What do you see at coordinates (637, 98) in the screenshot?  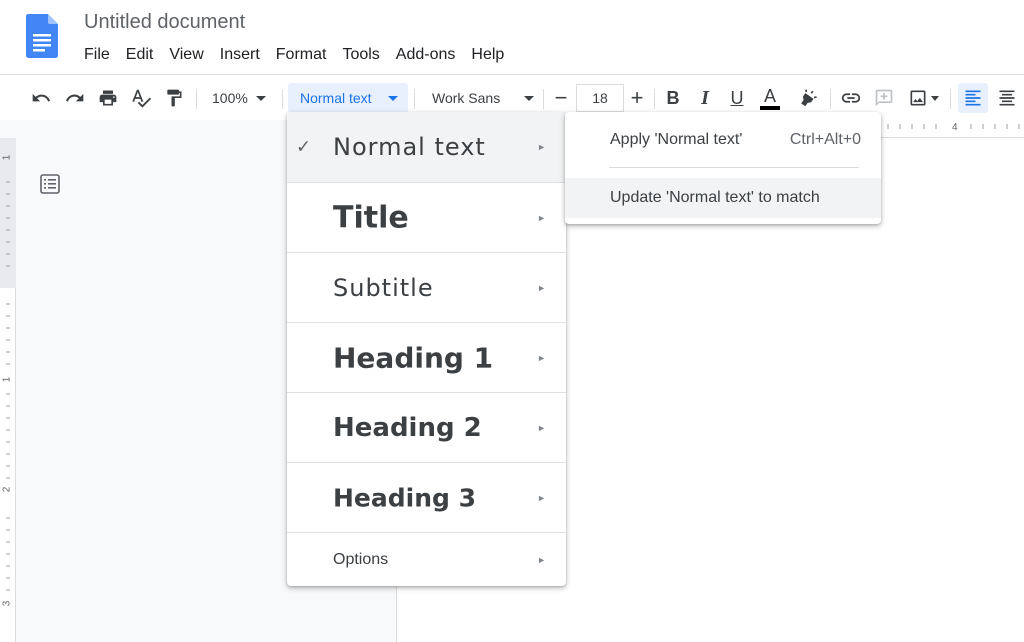 I see `increase-font-size-button: +` at bounding box center [637, 98].